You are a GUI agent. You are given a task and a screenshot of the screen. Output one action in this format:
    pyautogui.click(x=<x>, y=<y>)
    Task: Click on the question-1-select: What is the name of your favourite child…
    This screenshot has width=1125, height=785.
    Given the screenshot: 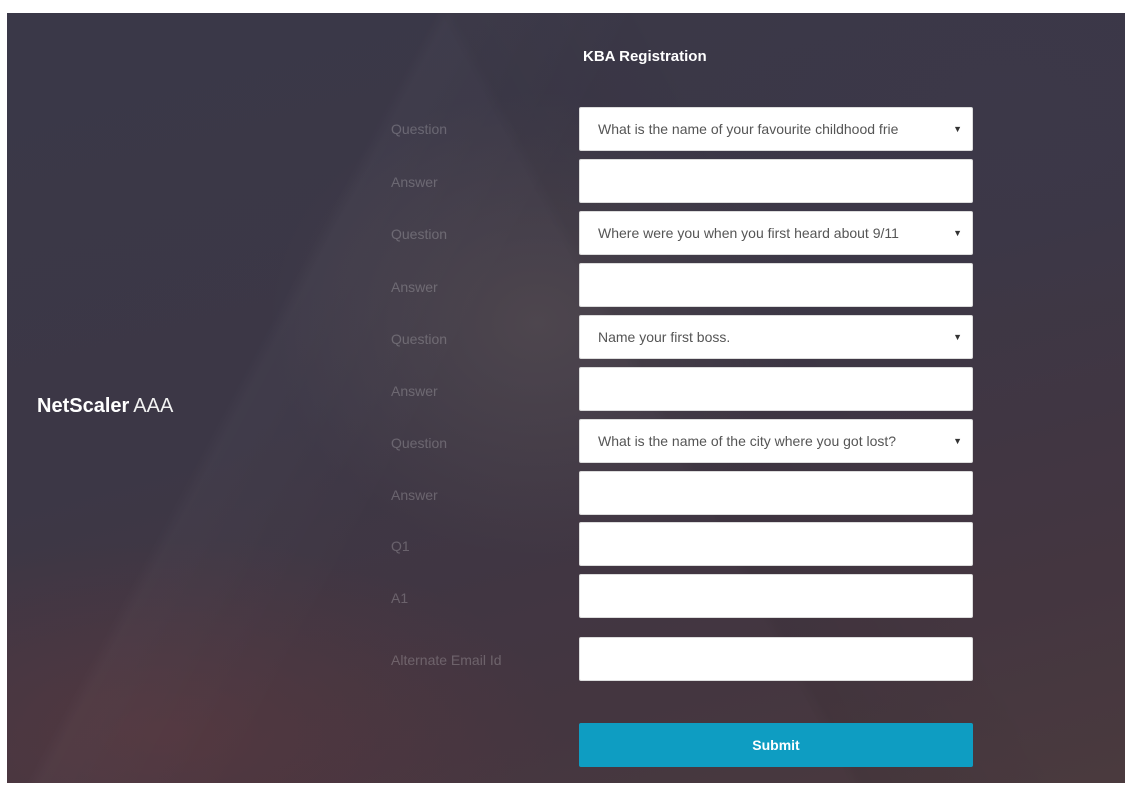 What is the action you would take?
    pyautogui.click(x=776, y=129)
    